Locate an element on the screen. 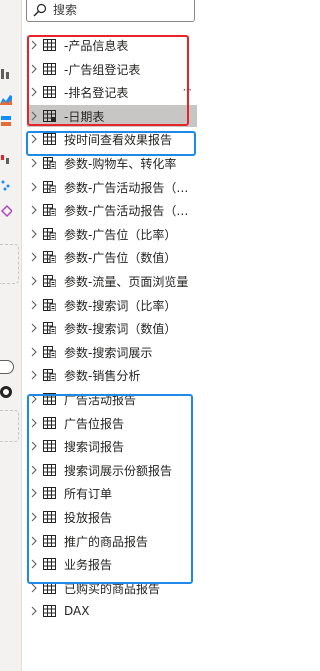 The width and height of the screenshot is (320, 671). visualizations-pane-strip is located at coordinates (11, 335).